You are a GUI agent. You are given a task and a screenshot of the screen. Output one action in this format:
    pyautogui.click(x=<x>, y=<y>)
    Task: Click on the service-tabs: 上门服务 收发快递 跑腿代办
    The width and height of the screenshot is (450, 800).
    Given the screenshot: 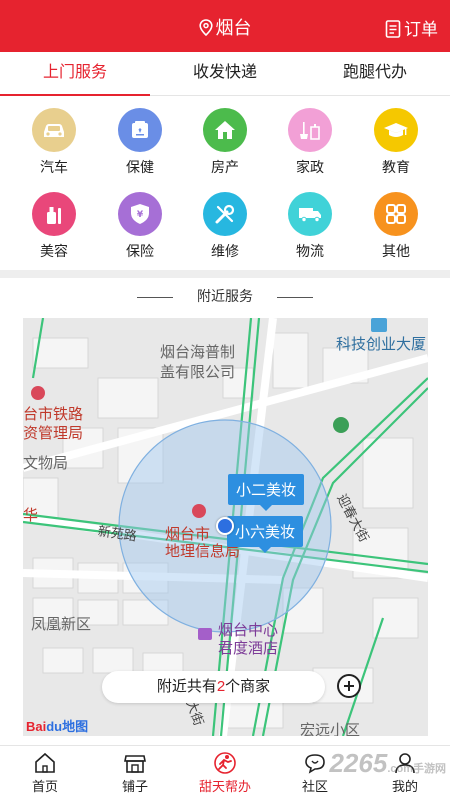 What is the action you would take?
    pyautogui.click(x=225, y=74)
    